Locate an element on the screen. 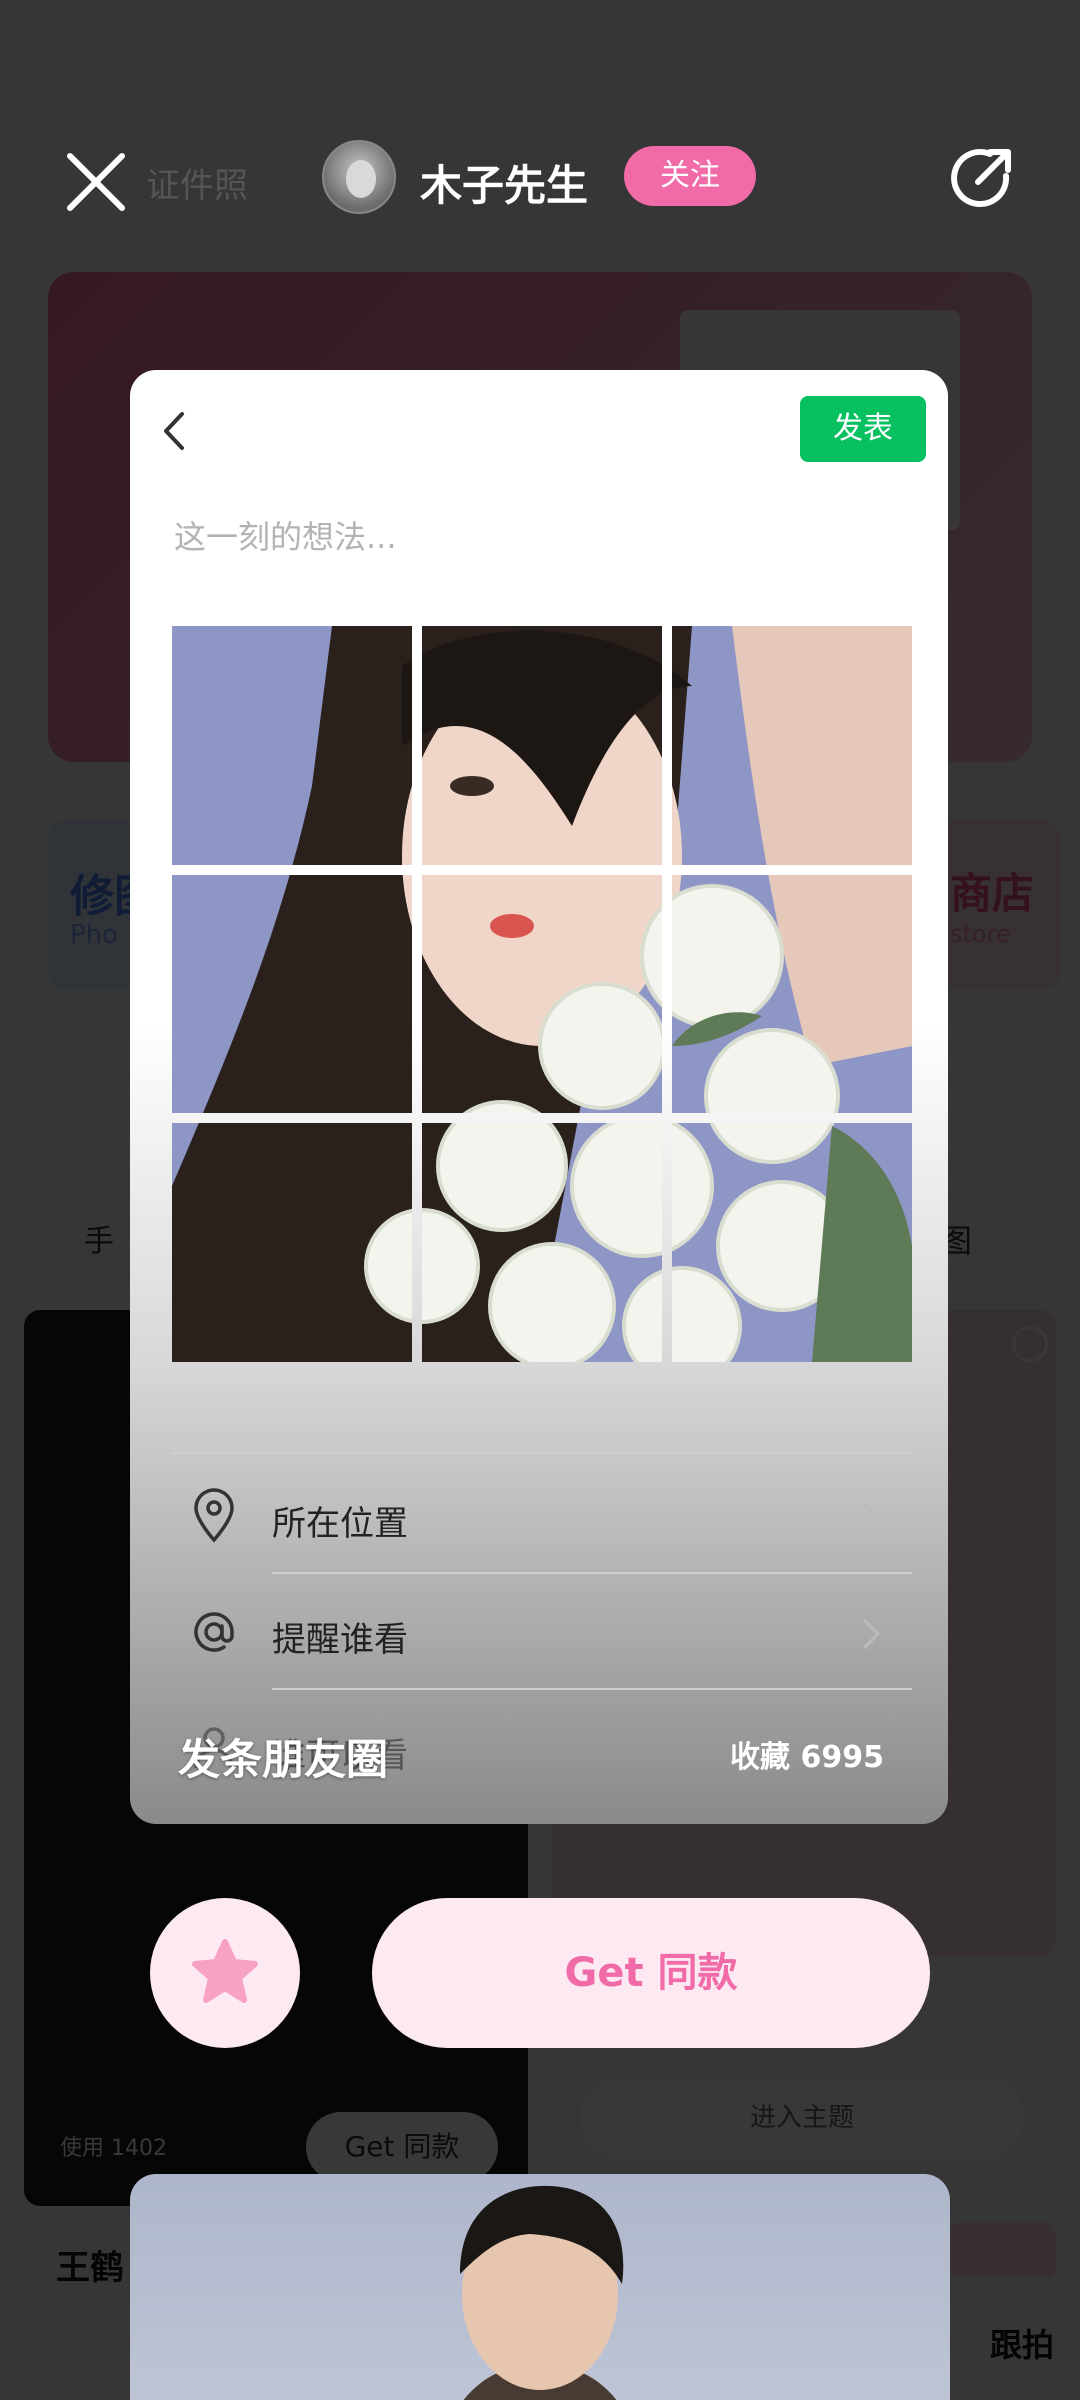  share-button is located at coordinates (982, 178).